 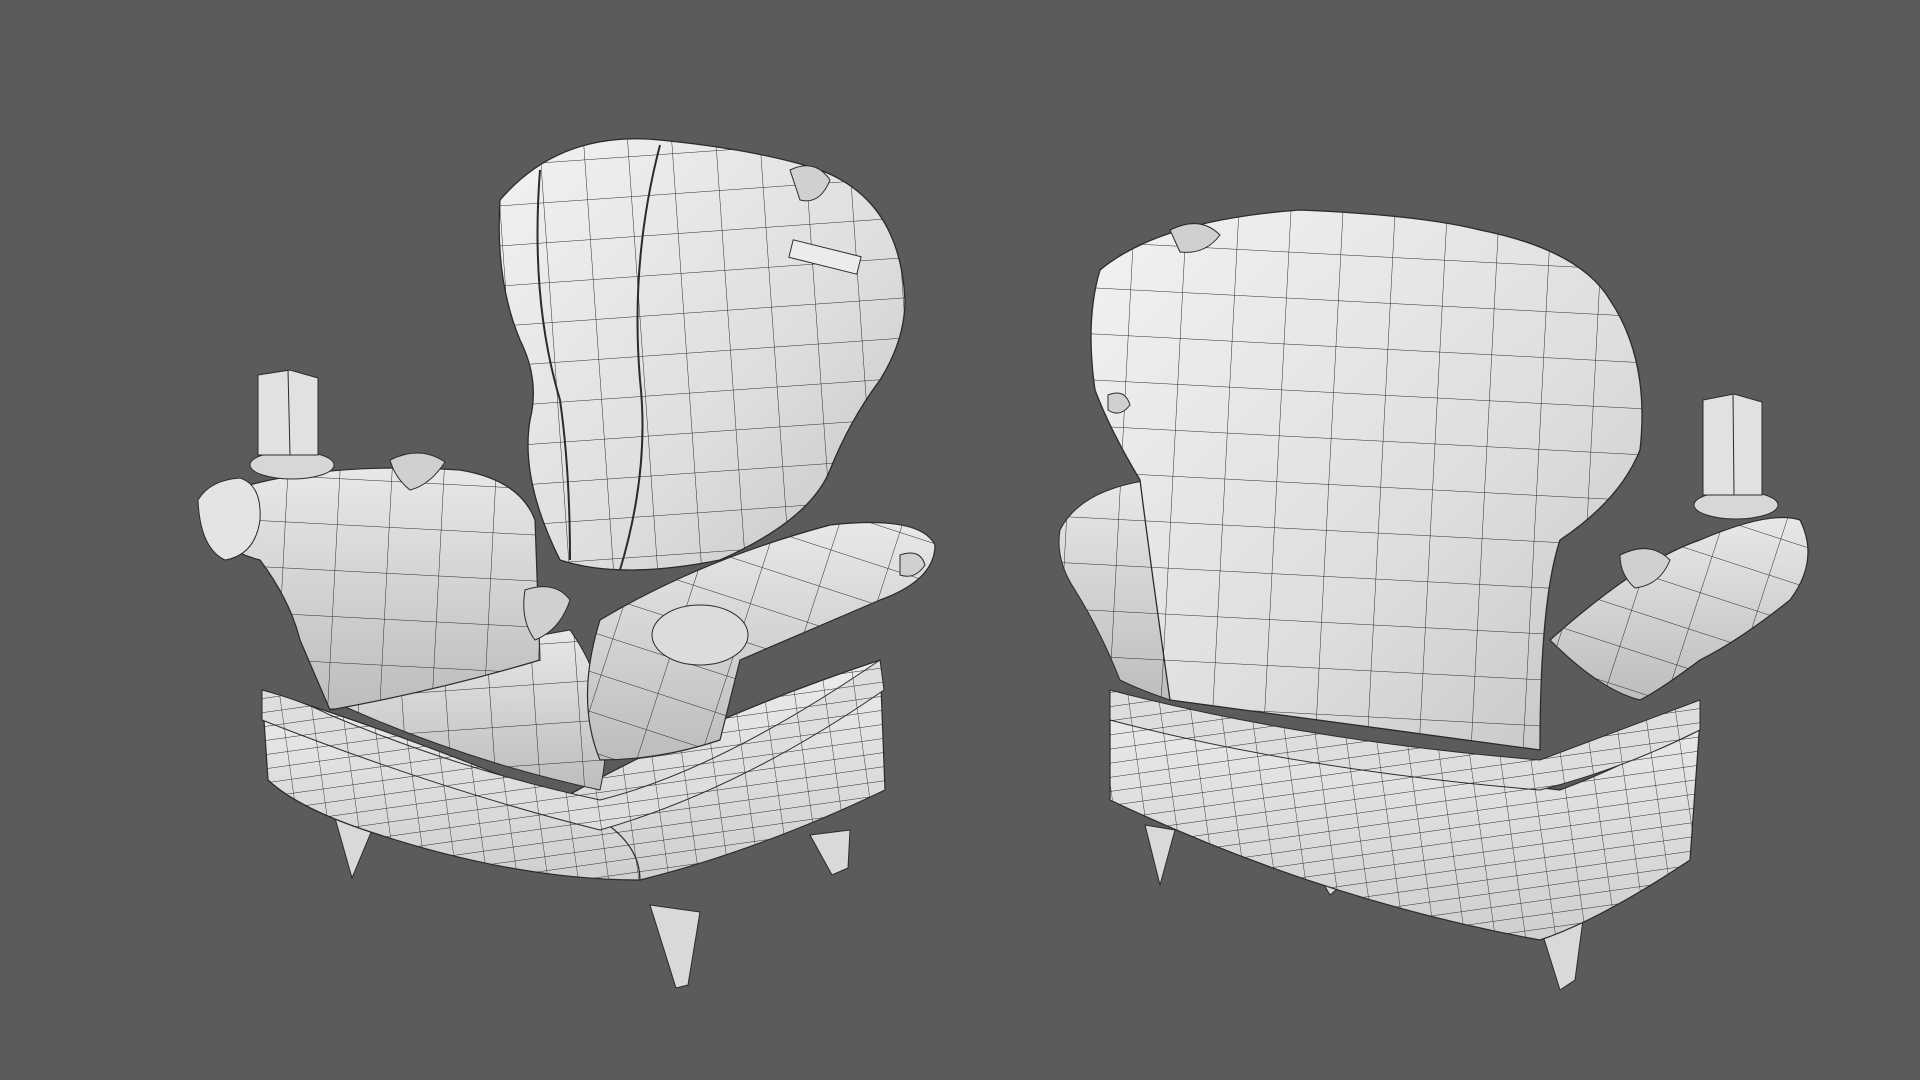 I want to click on left-armrest, so click(x=369, y=589).